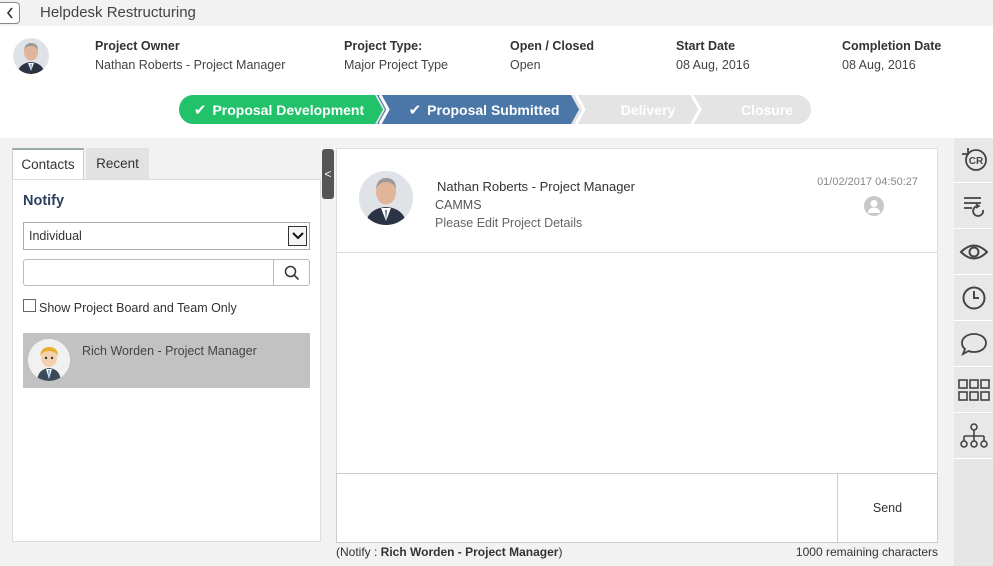 The width and height of the screenshot is (993, 566). What do you see at coordinates (383, 46) in the screenshot?
I see `project-type-label: Project Type:` at bounding box center [383, 46].